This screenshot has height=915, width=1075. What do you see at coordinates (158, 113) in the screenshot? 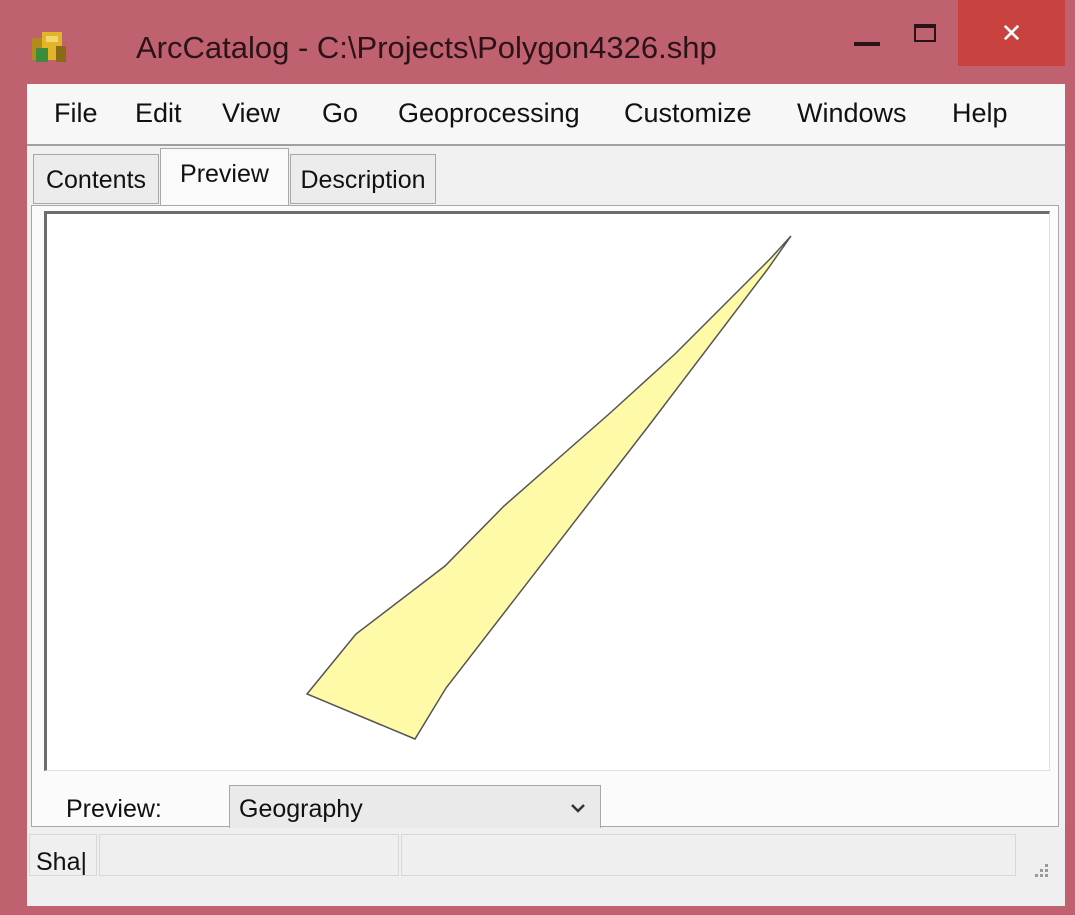
I see `menu-edit: Edit` at bounding box center [158, 113].